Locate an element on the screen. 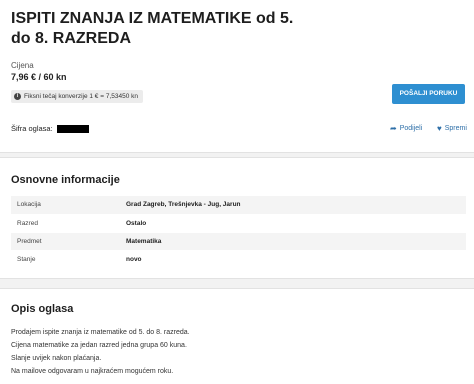  info-key: Stanje is located at coordinates (65, 259).